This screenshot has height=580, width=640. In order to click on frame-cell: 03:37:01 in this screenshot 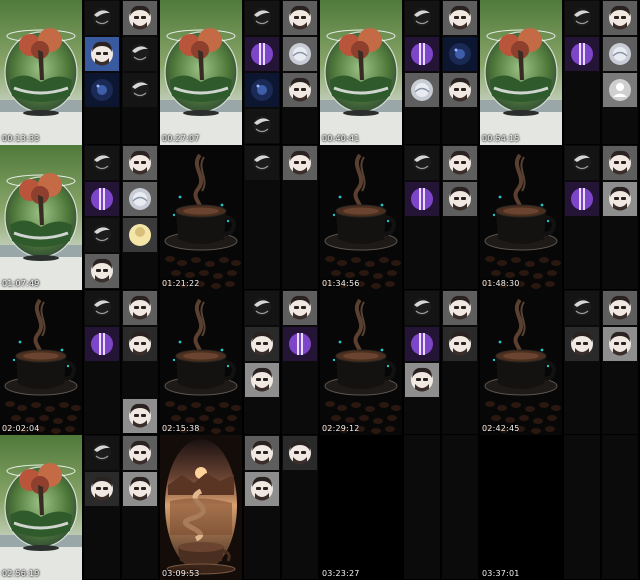, I will do `click(560, 507)`.